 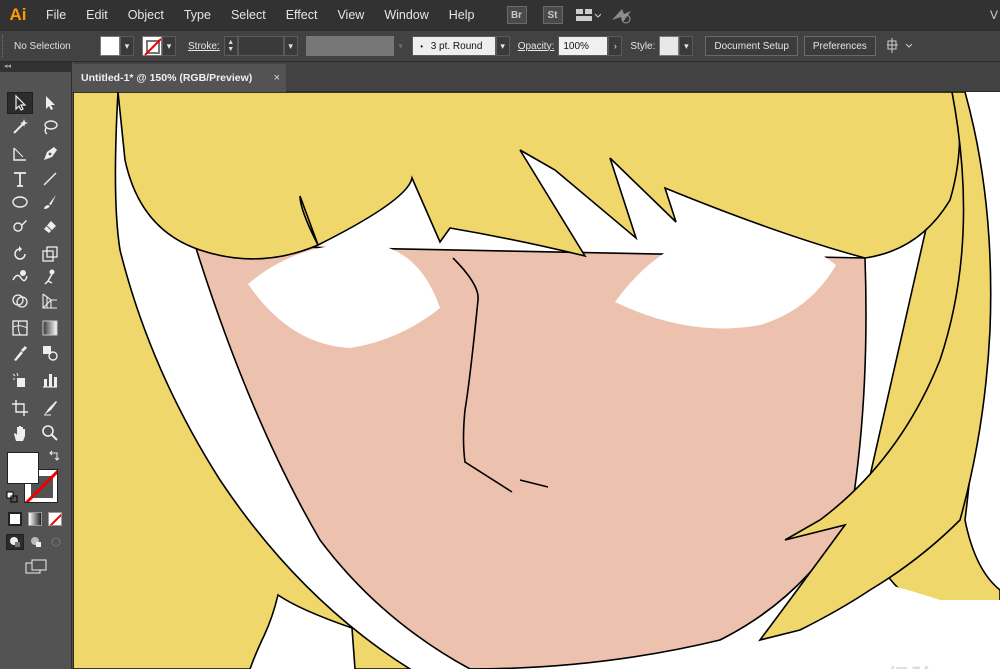 What do you see at coordinates (127, 46) in the screenshot?
I see `fill-dropdown: ▾` at bounding box center [127, 46].